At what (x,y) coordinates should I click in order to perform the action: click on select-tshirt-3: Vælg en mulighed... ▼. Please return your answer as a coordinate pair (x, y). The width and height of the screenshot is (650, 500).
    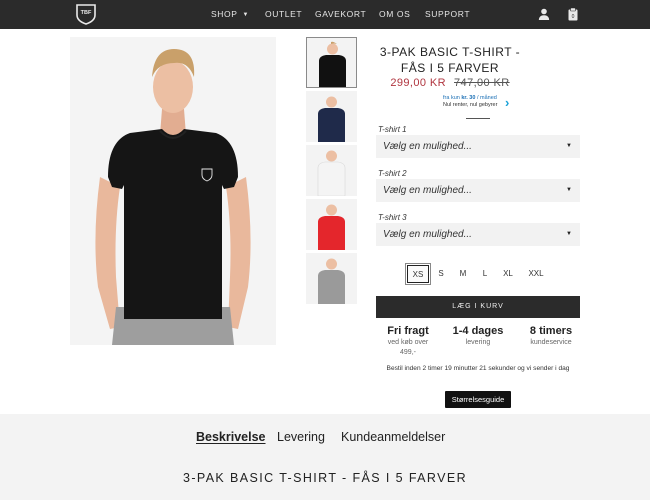
    Looking at the image, I should click on (478, 234).